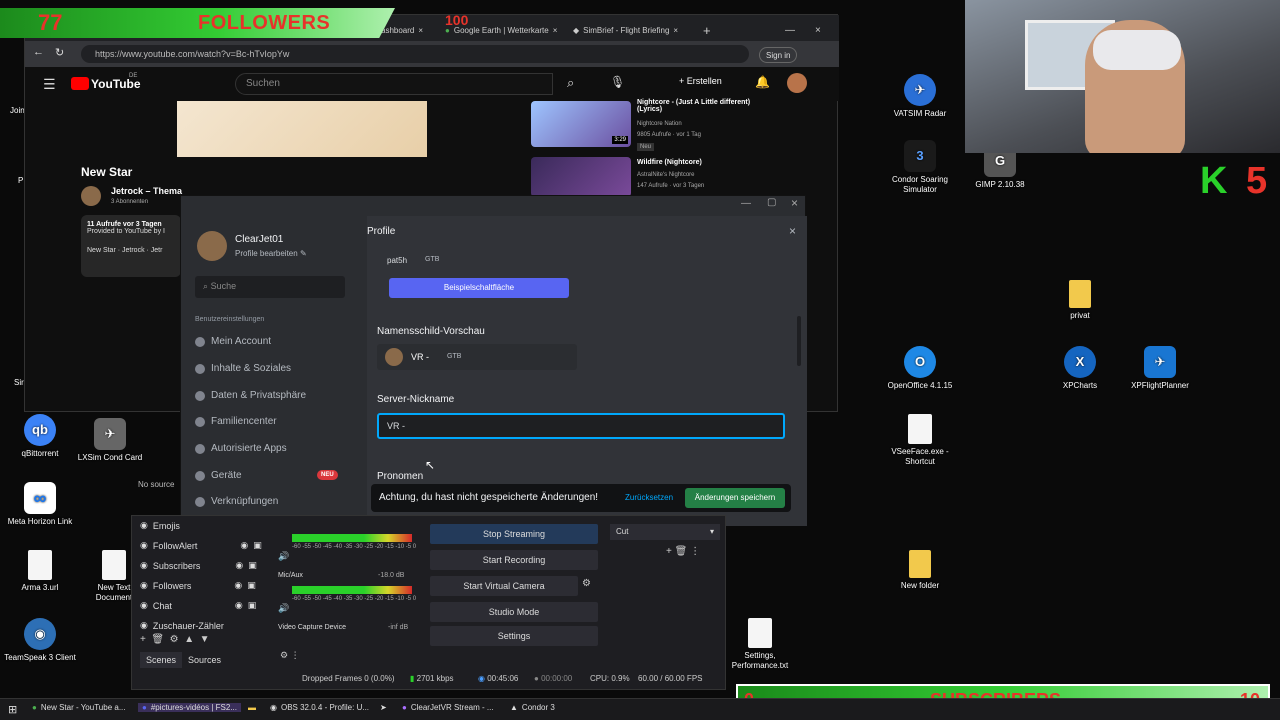 The height and width of the screenshot is (720, 1280). Describe the element at coordinates (160, 525) in the screenshot. I see `scene-emojis: ◉ Emojis` at that location.